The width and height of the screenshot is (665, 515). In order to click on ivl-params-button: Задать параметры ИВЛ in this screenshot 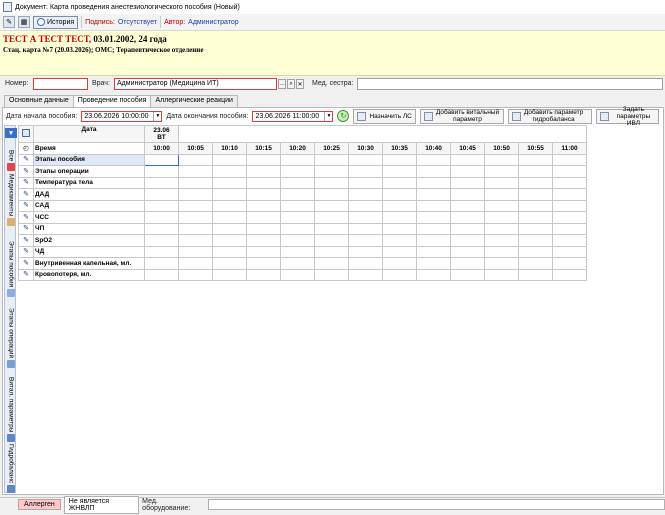, I will do `click(627, 116)`.